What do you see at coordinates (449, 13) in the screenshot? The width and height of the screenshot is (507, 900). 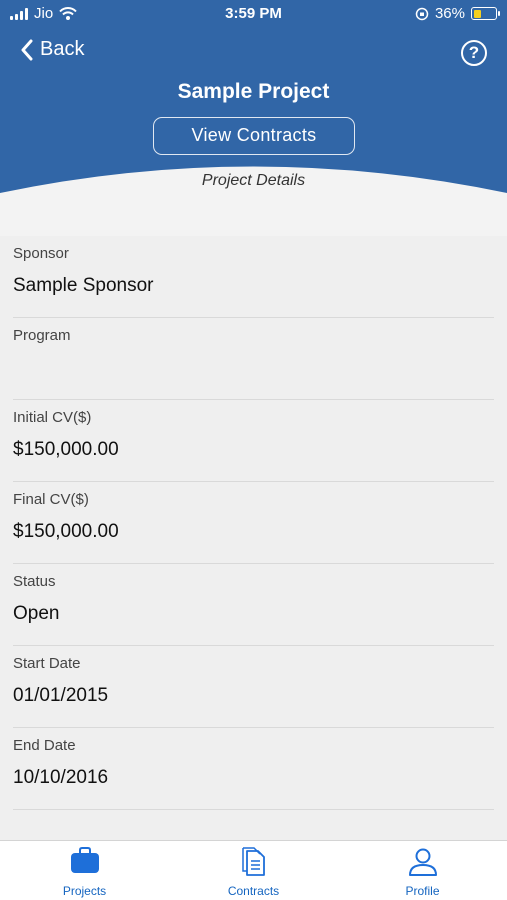 I see `battery-percent: 36%` at bounding box center [449, 13].